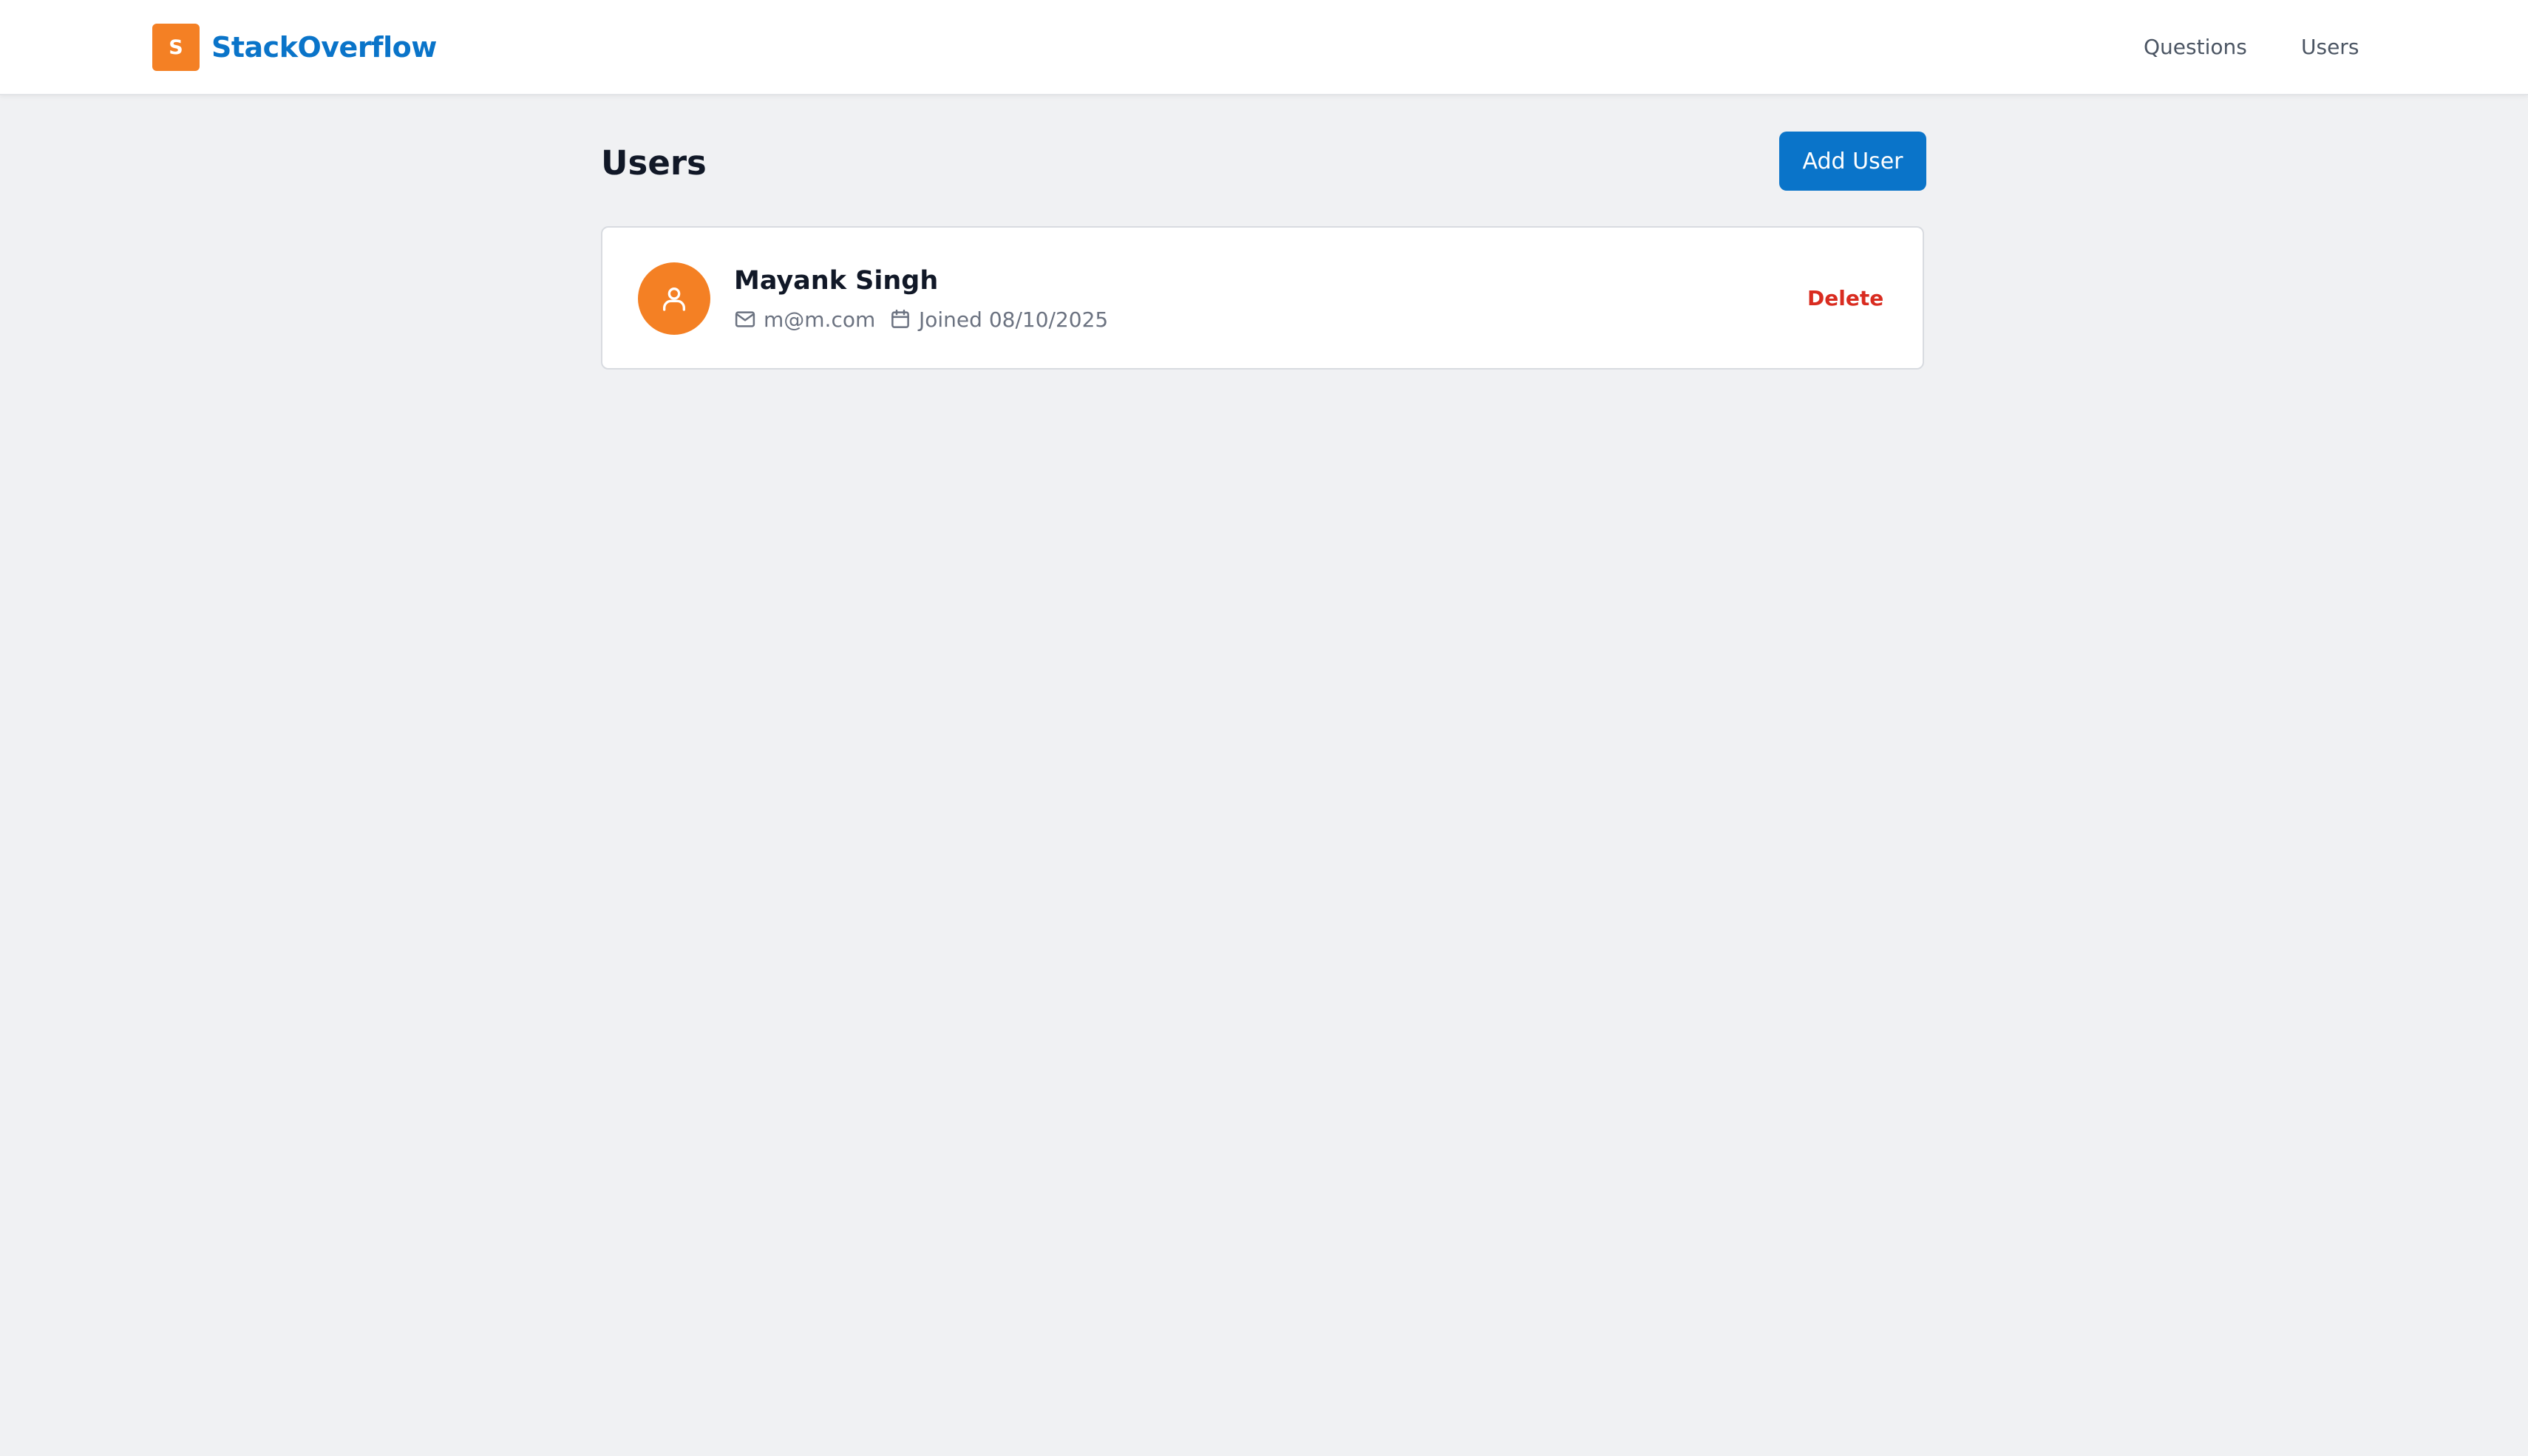  What do you see at coordinates (820, 319) in the screenshot?
I see `user-email-text: m@m.com` at bounding box center [820, 319].